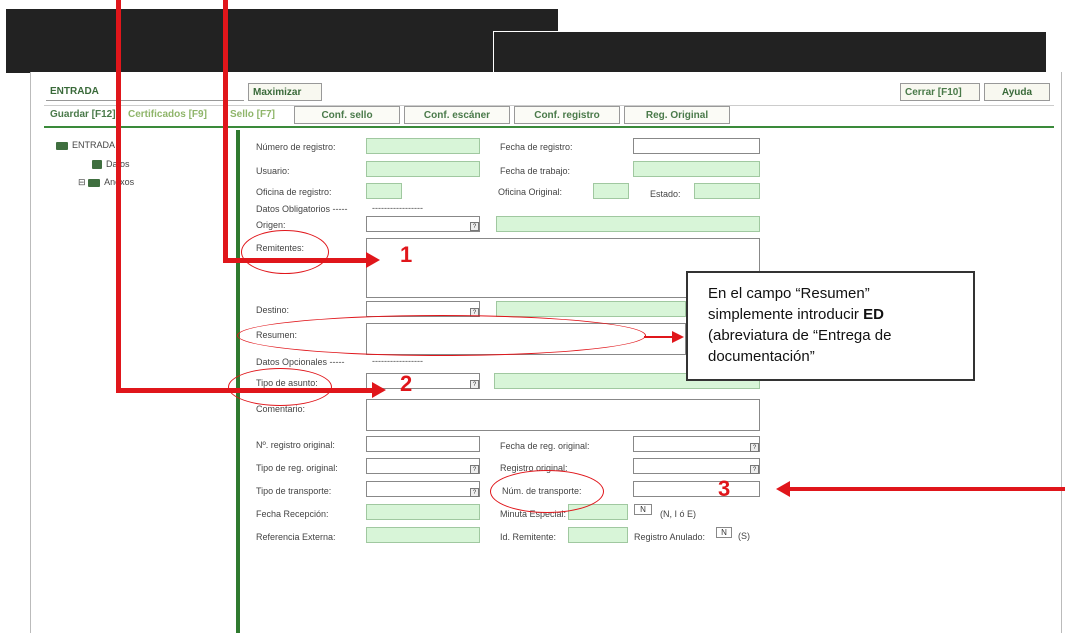 Image resolution: width=1065 pixels, height=633 pixels. I want to click on fecha-reg-original-field, so click(696, 444).